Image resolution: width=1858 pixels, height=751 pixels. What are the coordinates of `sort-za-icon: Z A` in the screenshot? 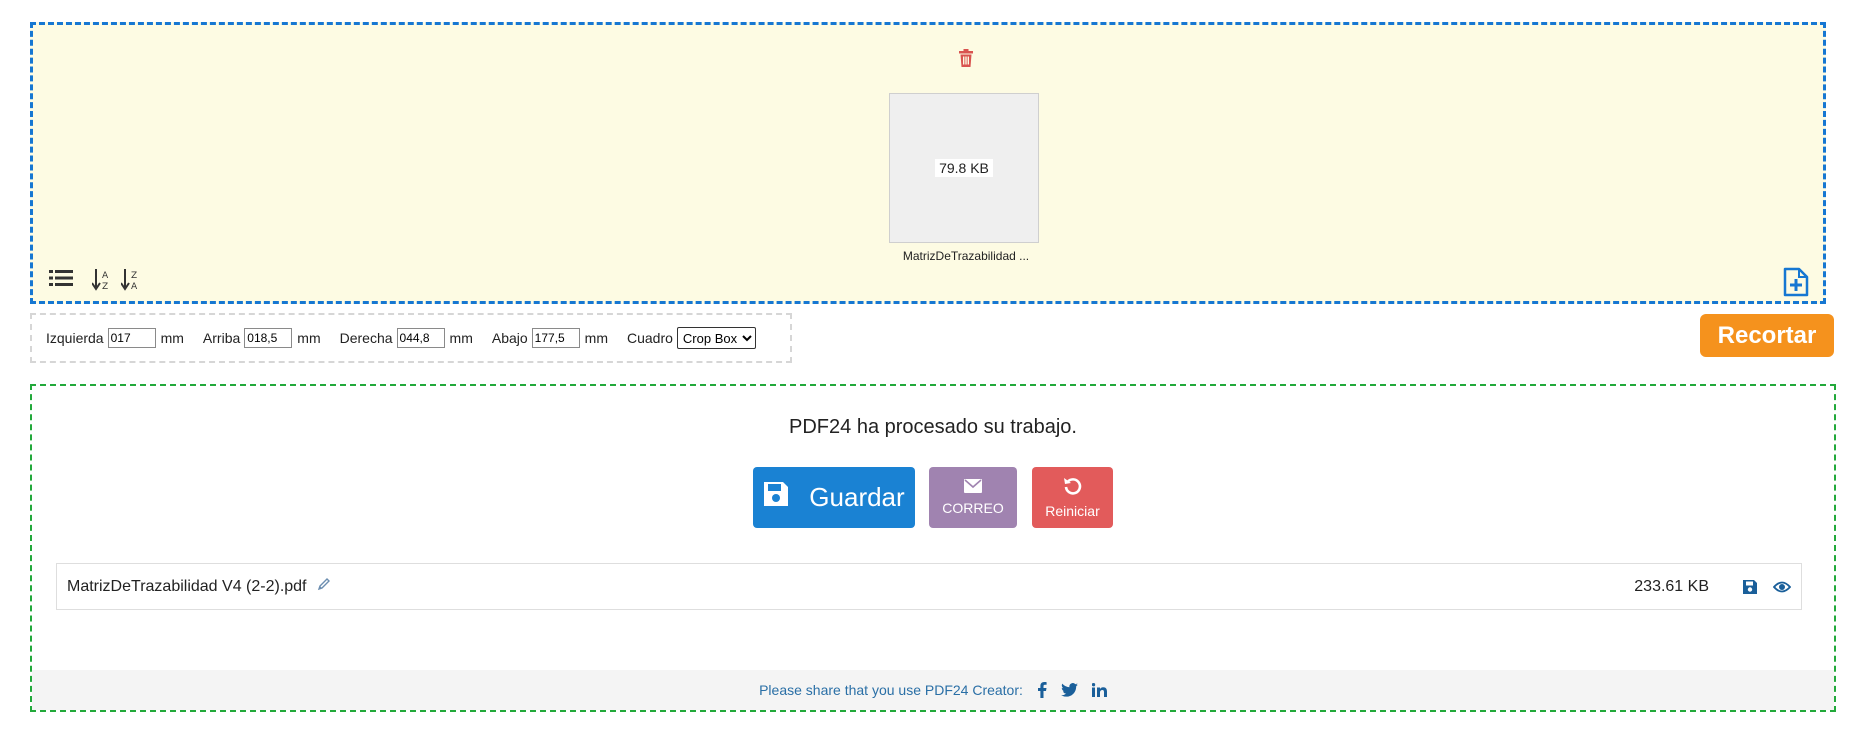 It's located at (130, 282).